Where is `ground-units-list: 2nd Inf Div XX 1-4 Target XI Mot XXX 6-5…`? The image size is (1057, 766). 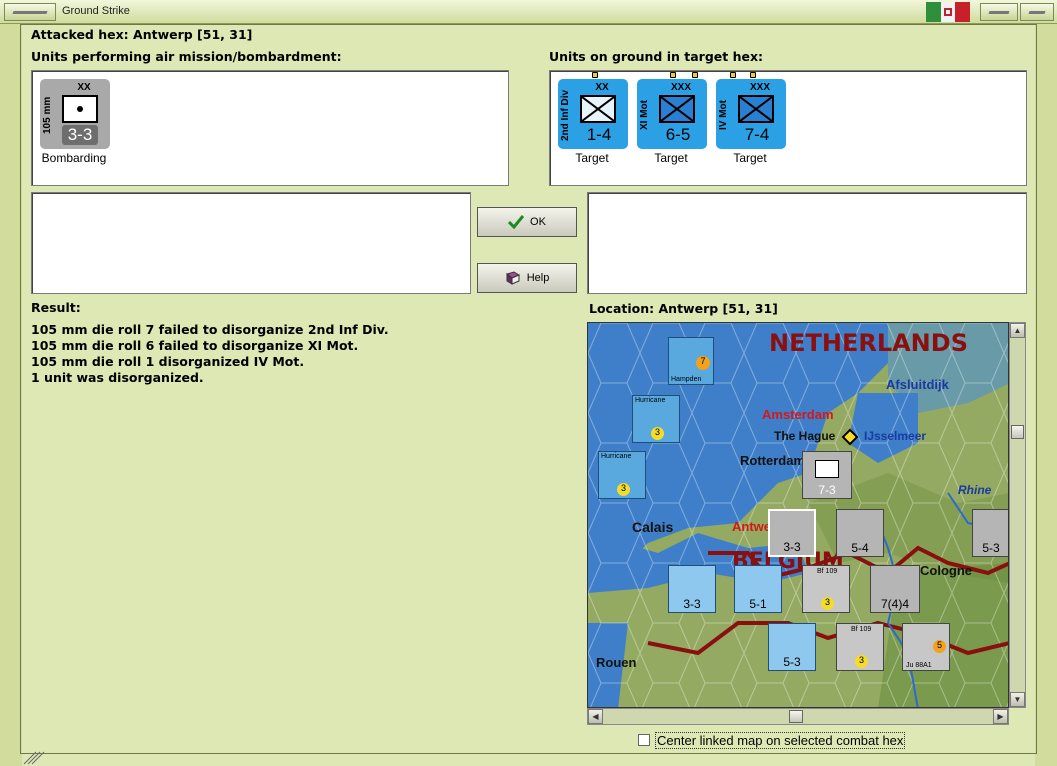
ground-units-list: 2nd Inf Div XX 1-4 Target XI Mot XXX 6-5… is located at coordinates (788, 128).